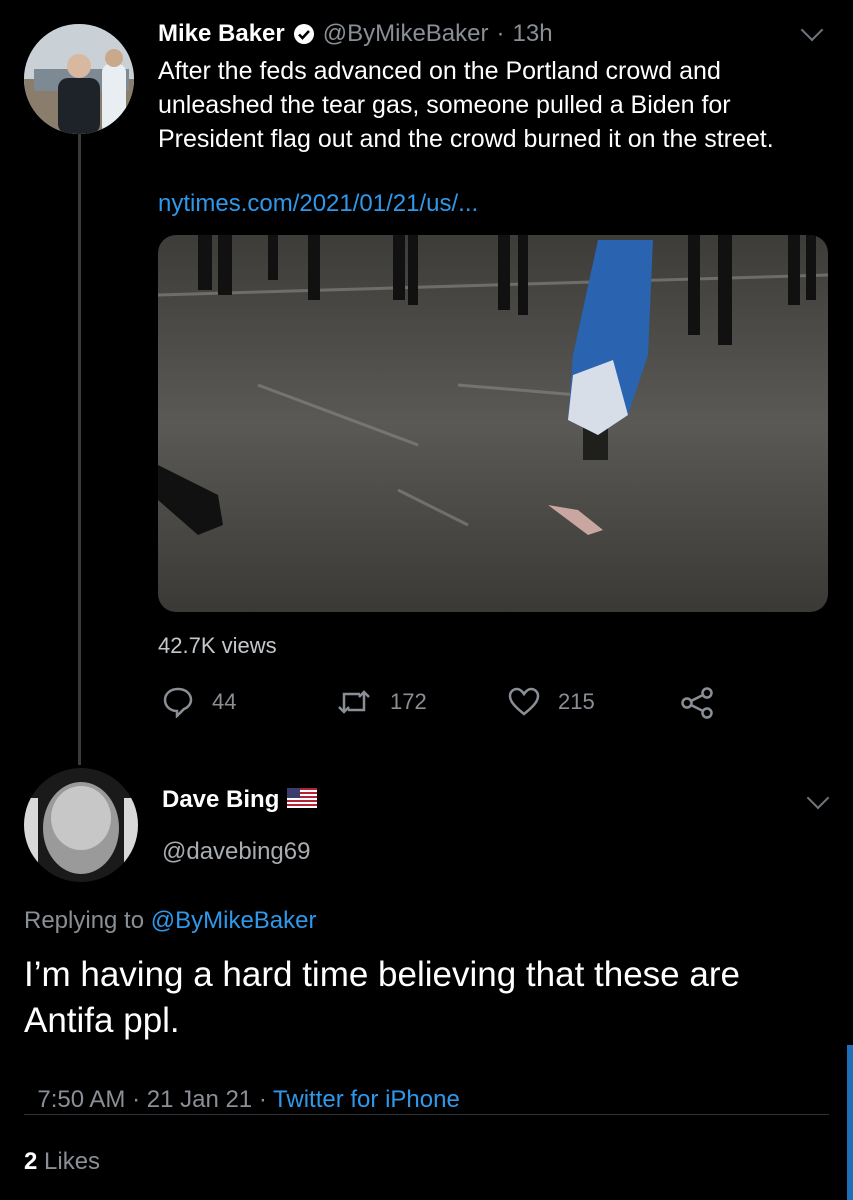 This screenshot has height=1200, width=853. Describe the element at coordinates (426, 1114) in the screenshot. I see `divider` at that location.